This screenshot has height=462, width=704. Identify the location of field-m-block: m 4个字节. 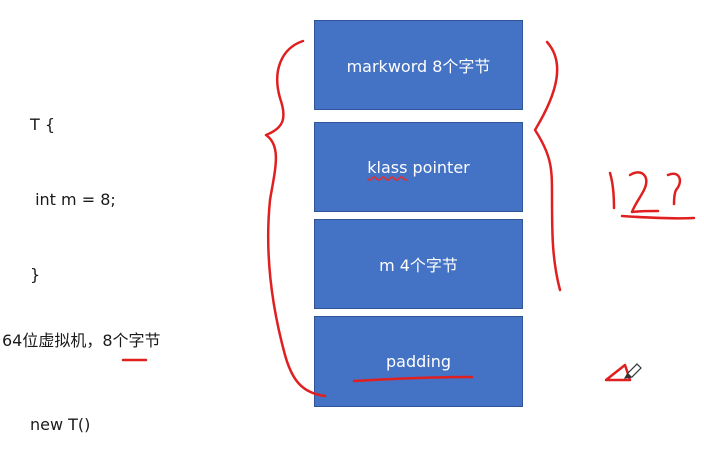
(418, 264).